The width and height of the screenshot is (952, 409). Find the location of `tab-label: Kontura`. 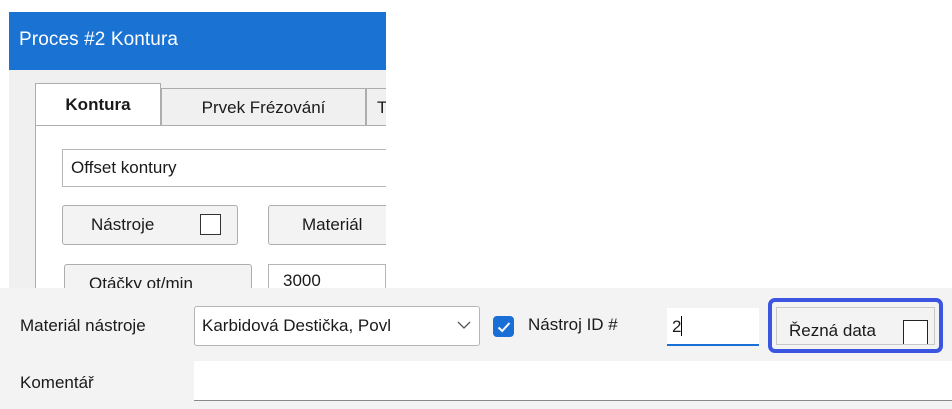

tab-label: Kontura is located at coordinates (98, 104).